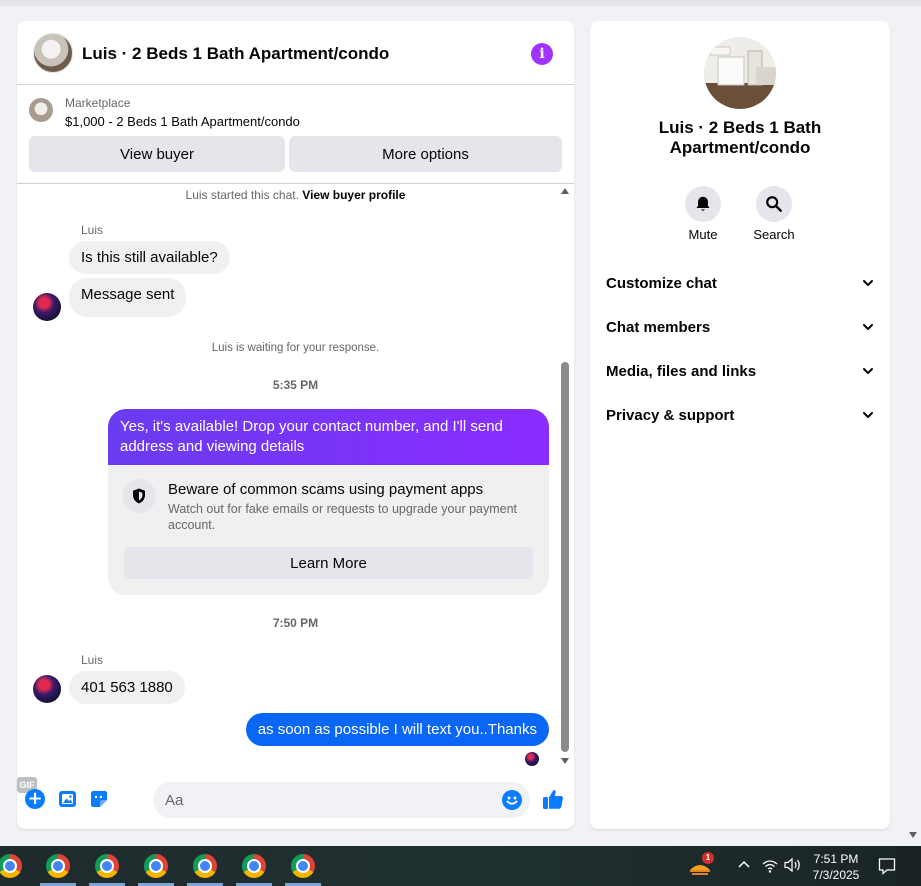 The height and width of the screenshot is (886, 921). Describe the element at coordinates (182, 121) in the screenshot. I see `listing-price-title: $1,000 - 2 Beds 1 Bath Apartment/condo` at that location.